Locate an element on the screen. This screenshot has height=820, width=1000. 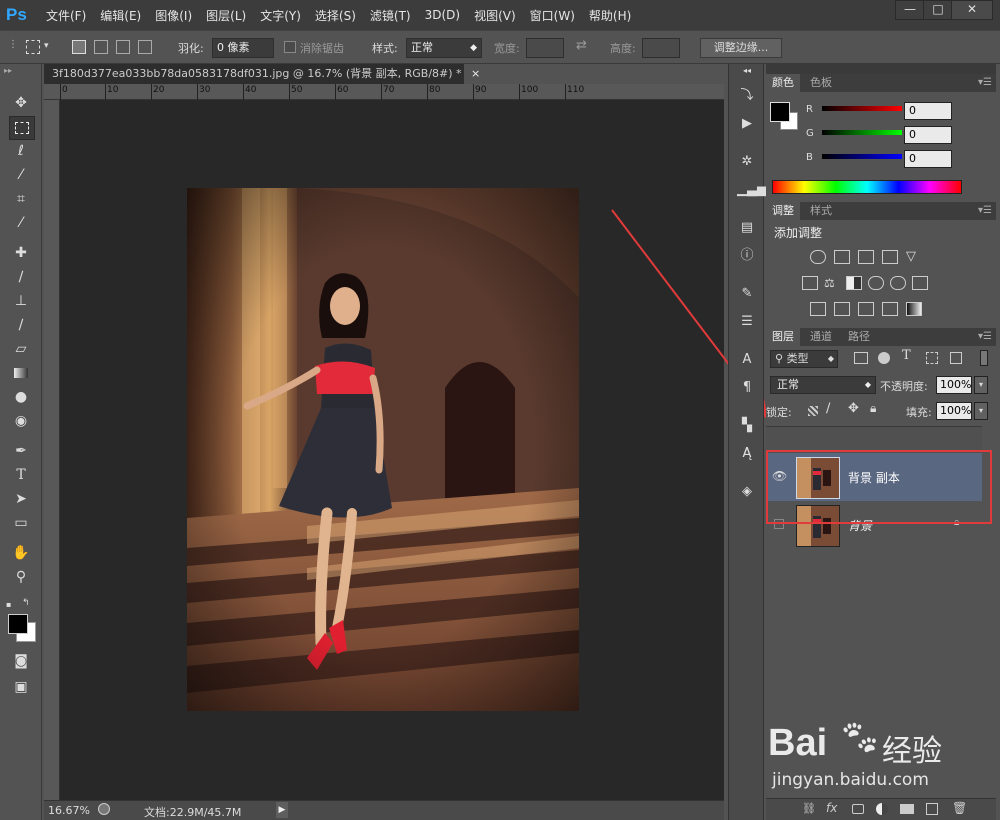
selective-color-icon is located at coordinates (890, 309).